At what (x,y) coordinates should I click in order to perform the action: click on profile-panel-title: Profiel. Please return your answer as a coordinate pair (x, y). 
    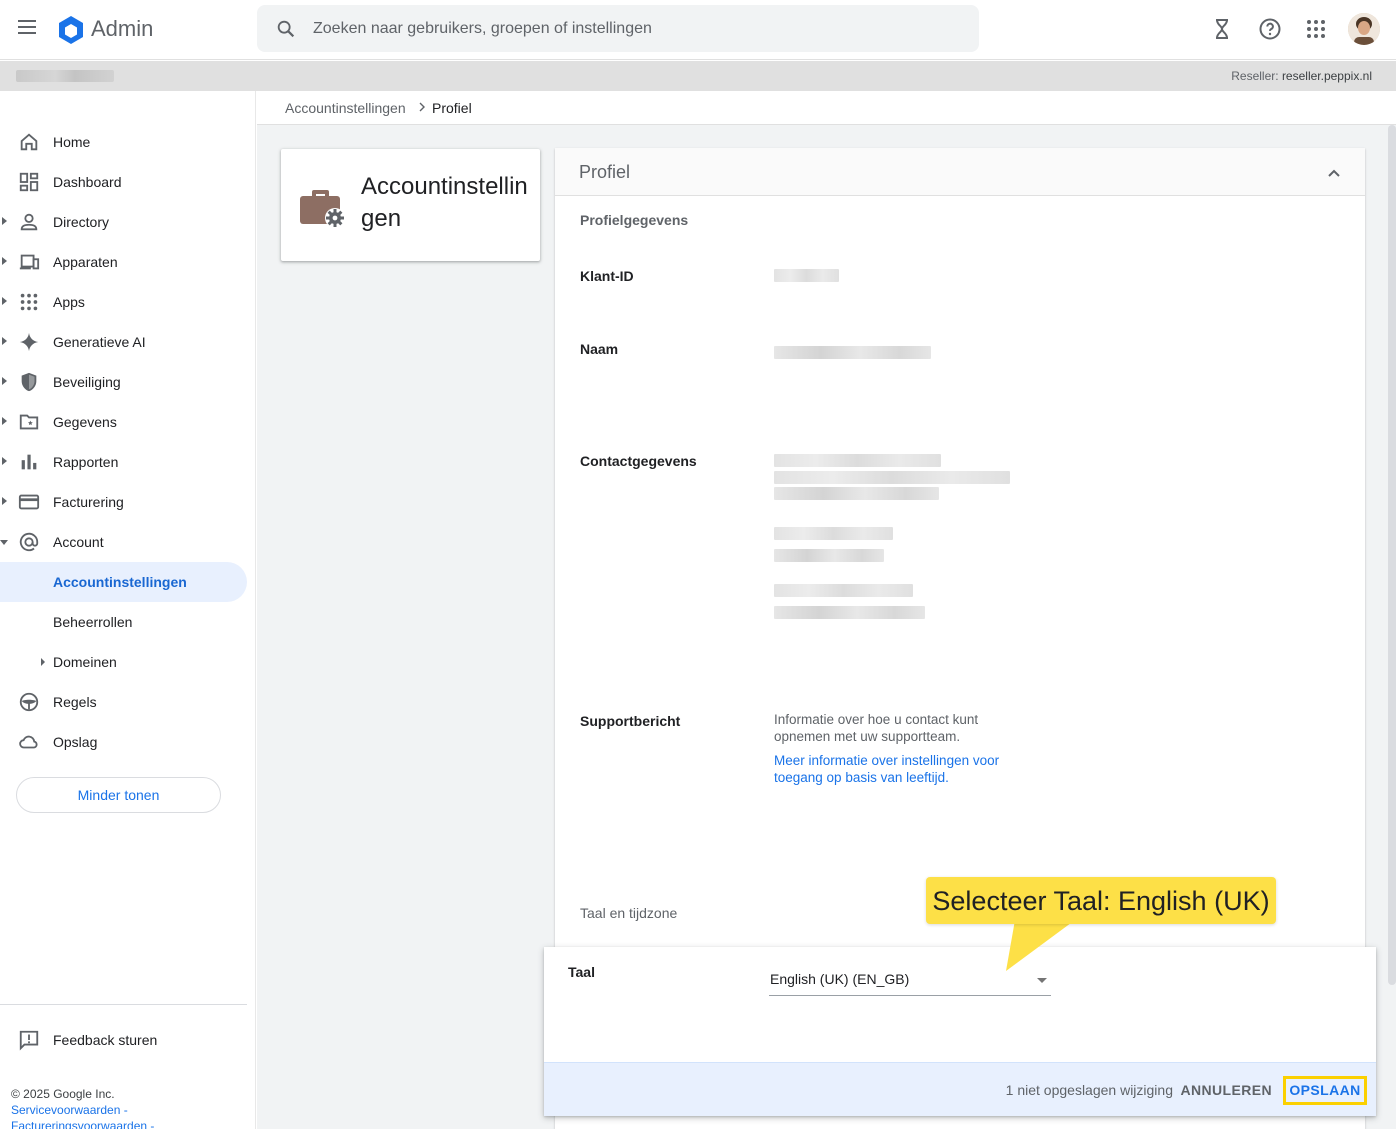
    Looking at the image, I should click on (605, 172).